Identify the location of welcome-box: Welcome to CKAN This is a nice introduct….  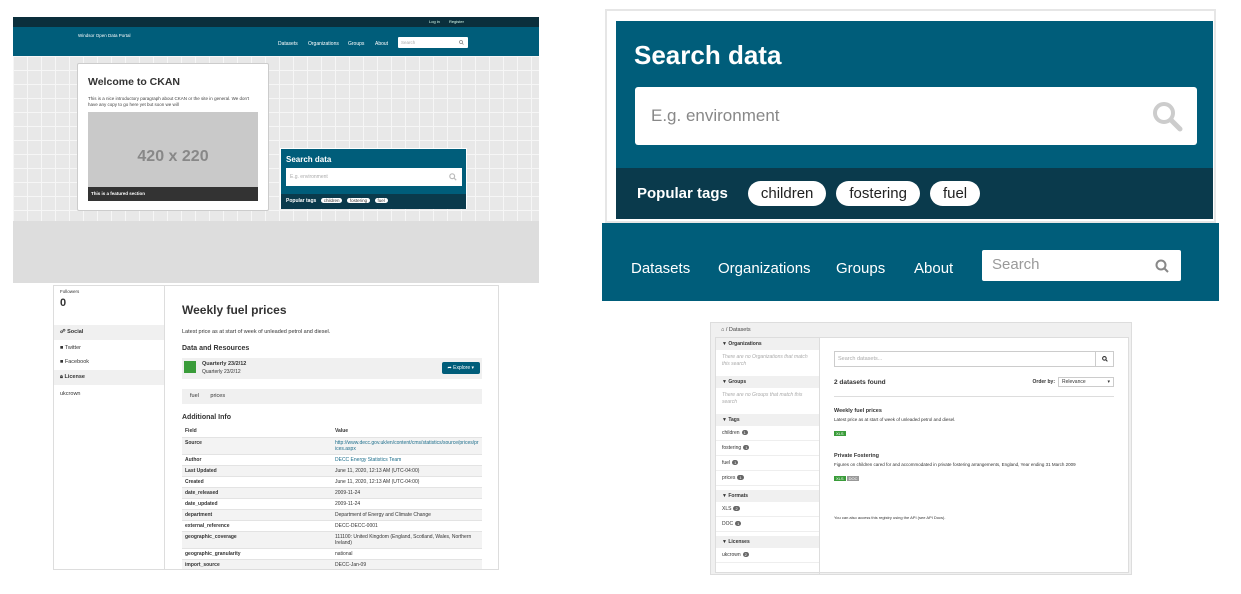
(173, 137).